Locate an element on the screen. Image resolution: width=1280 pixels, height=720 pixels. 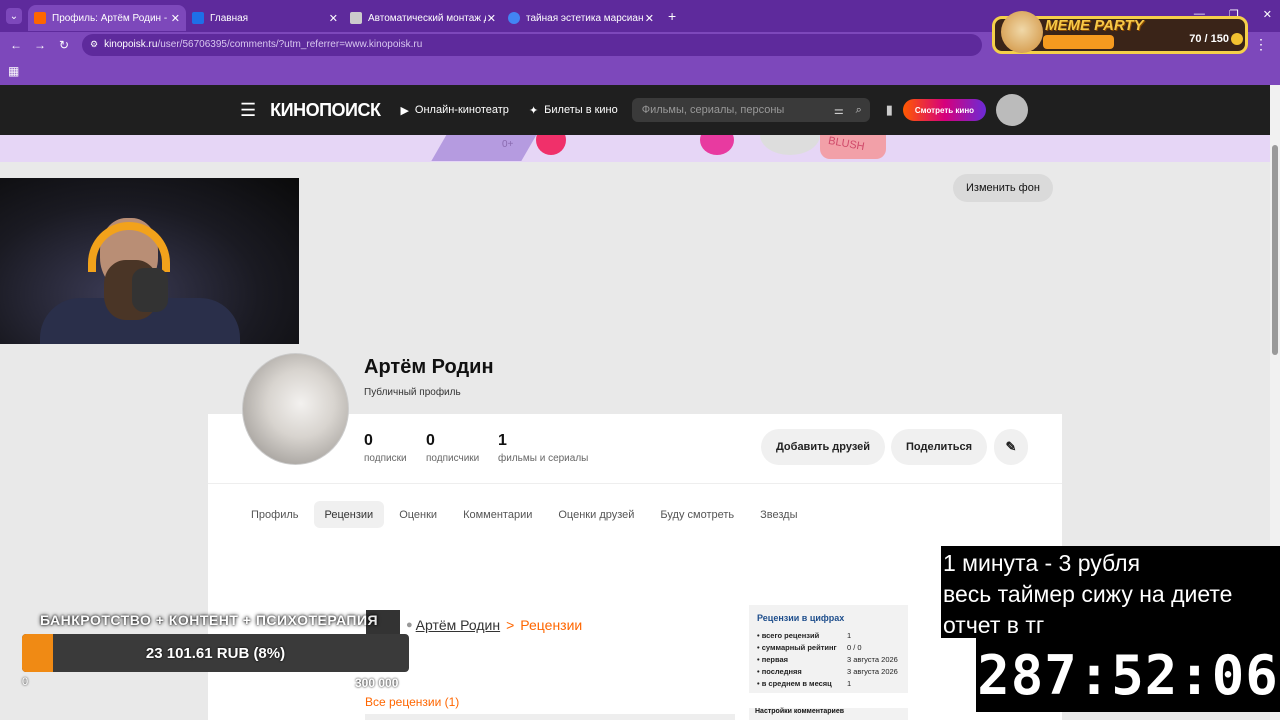
stats-row: • суммарный рейтинг 0 / 0 is located at coordinates (828, 647).